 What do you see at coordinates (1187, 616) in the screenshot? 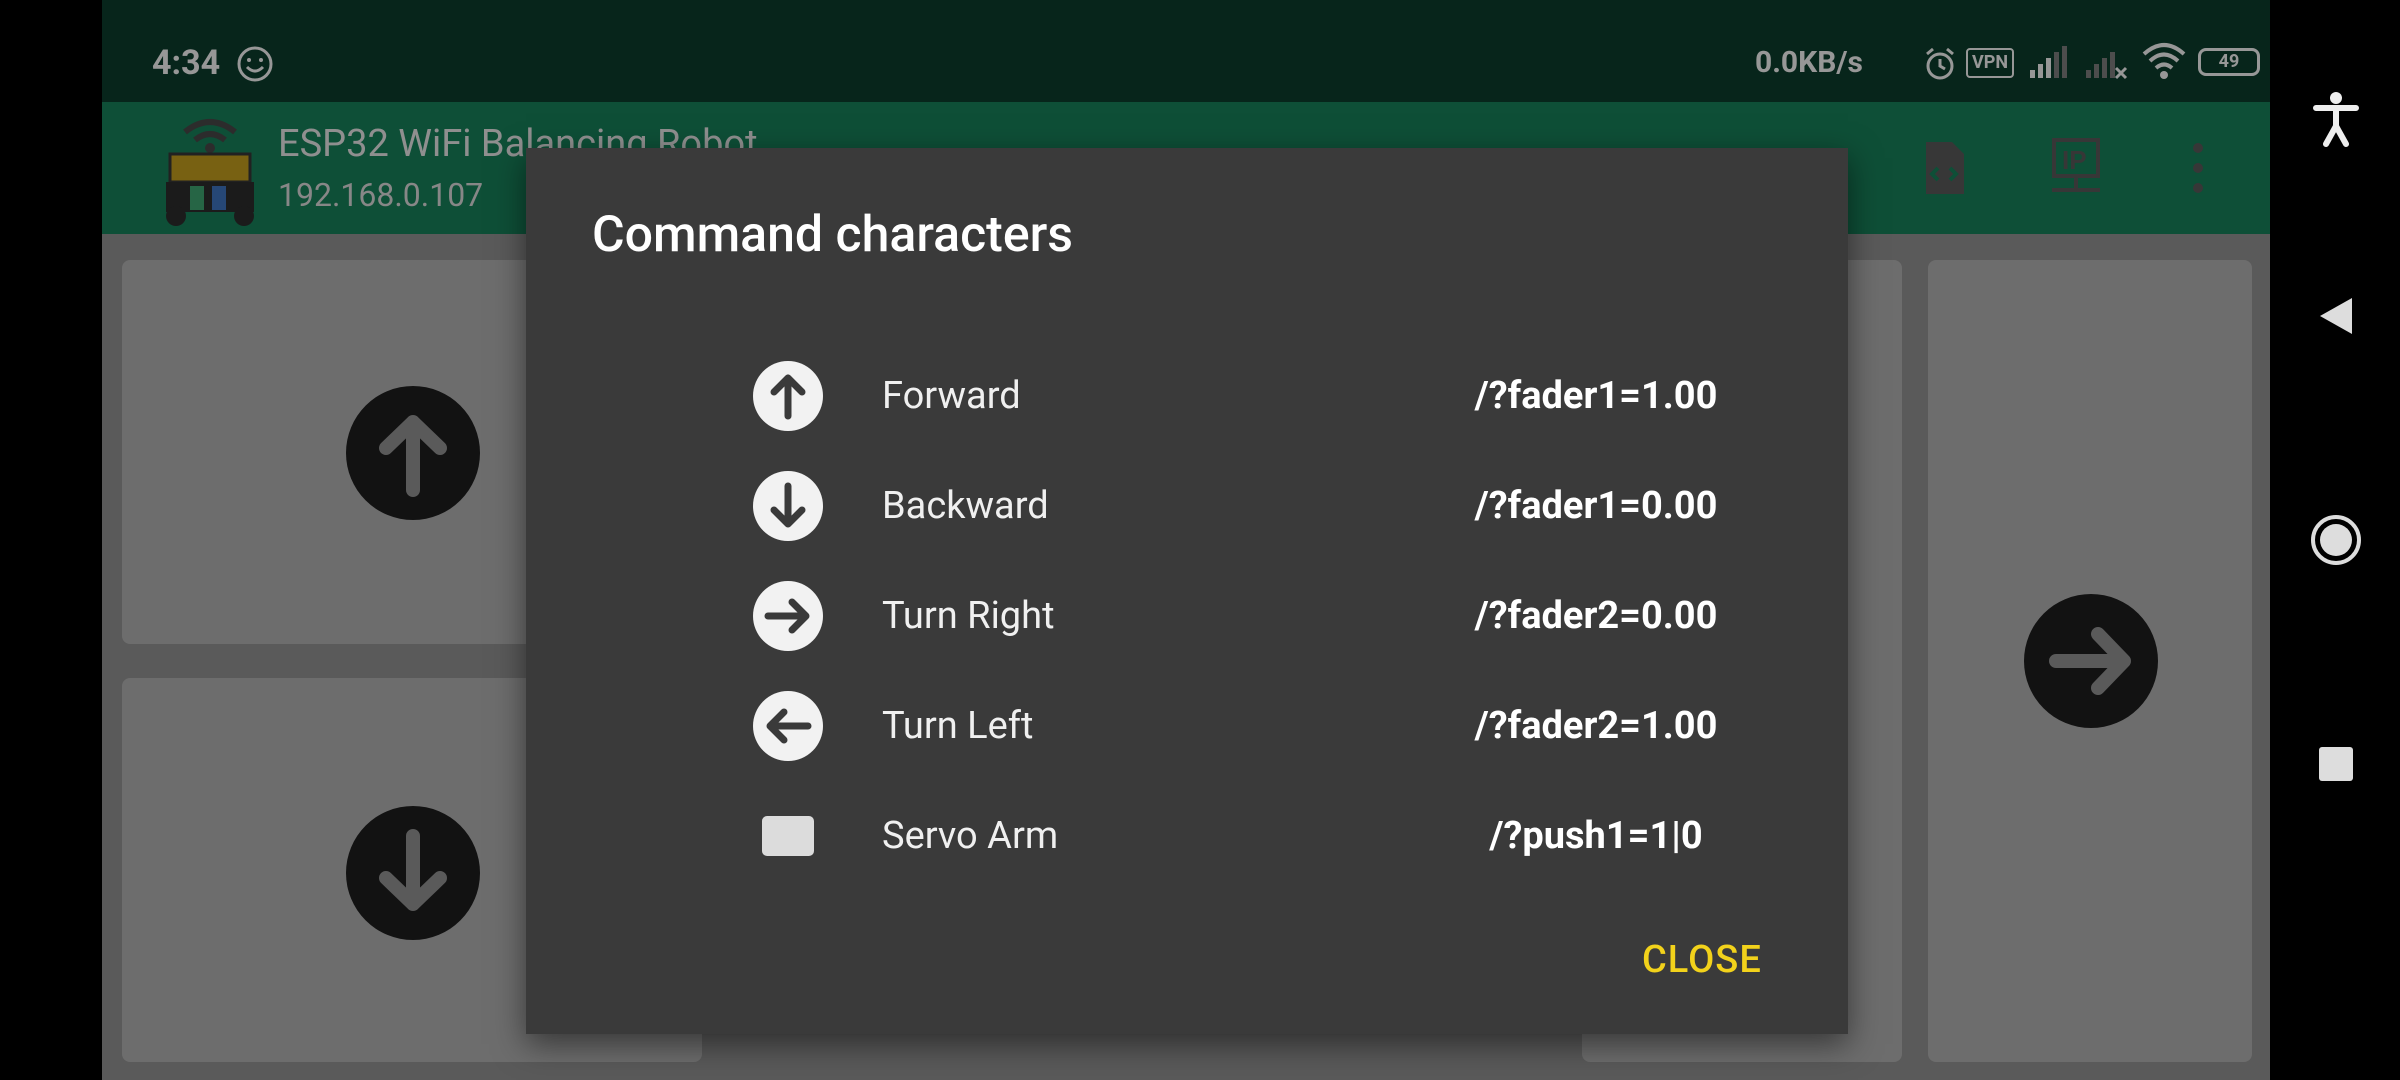
I see `command-row-turn-right: Turn Right /?fader2=0.00` at bounding box center [1187, 616].